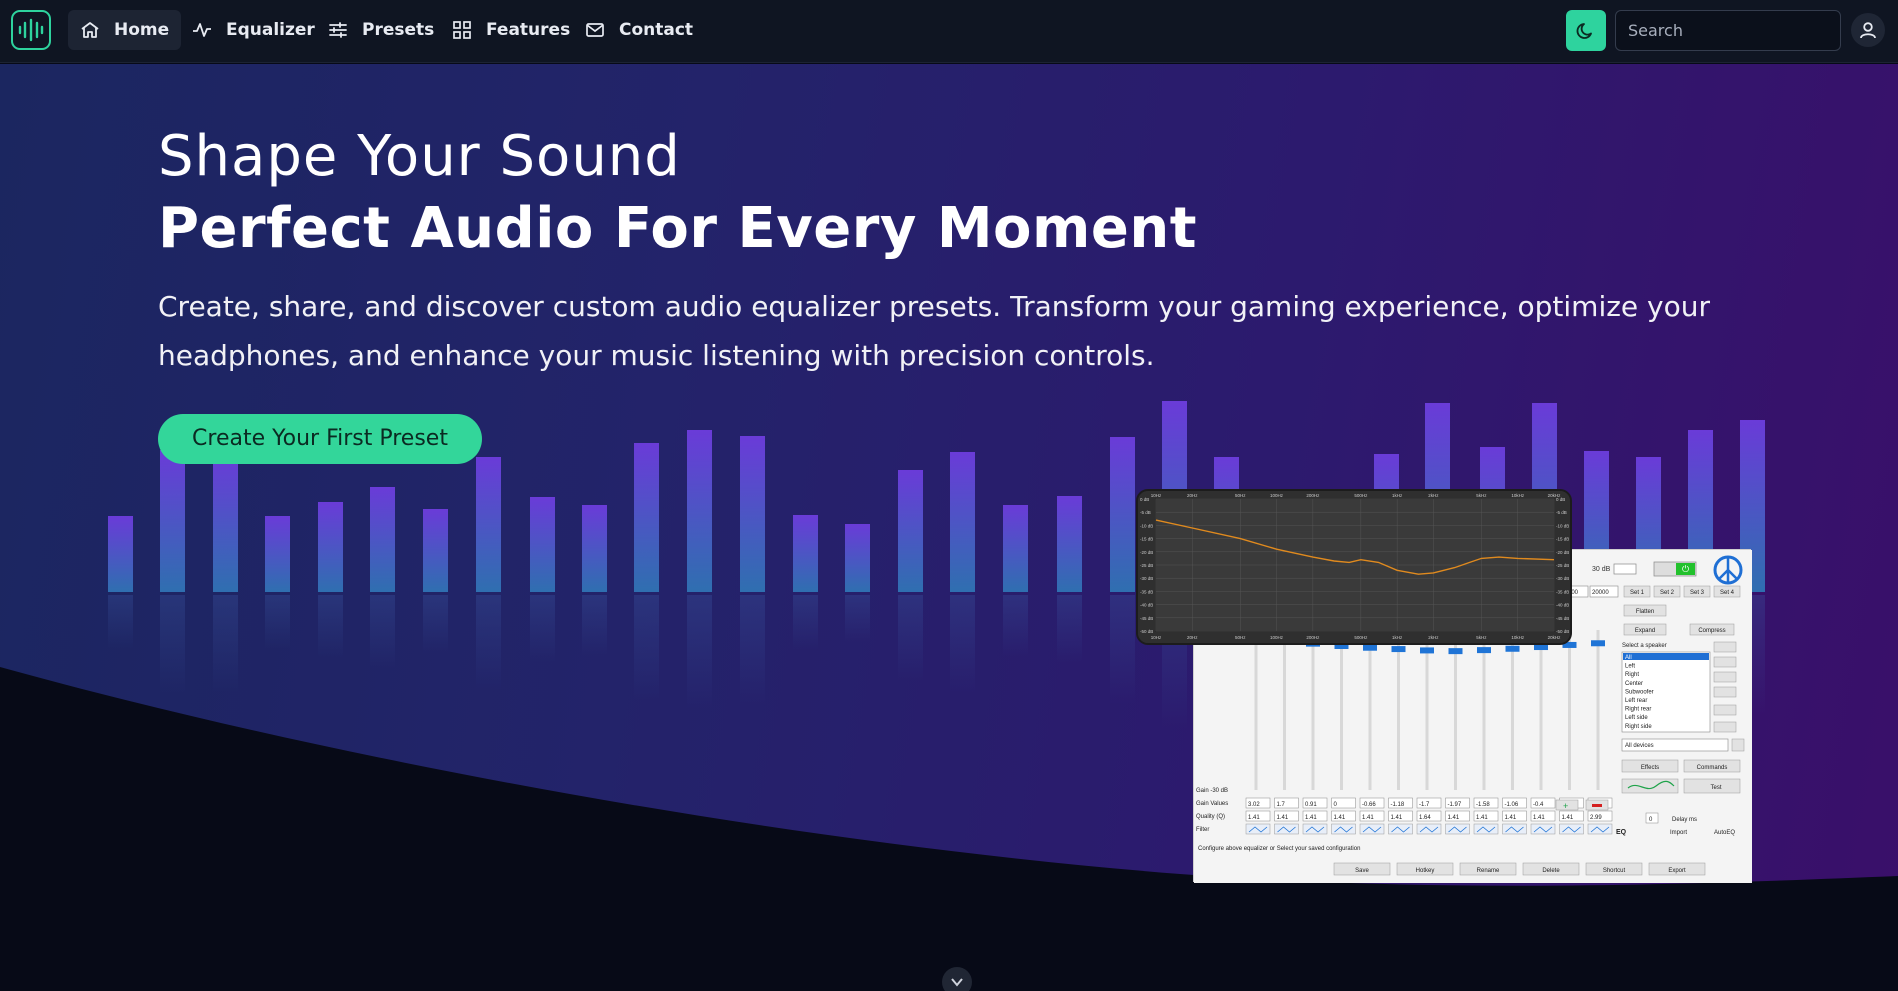  What do you see at coordinates (1728, 30) in the screenshot?
I see `search-input` at bounding box center [1728, 30].